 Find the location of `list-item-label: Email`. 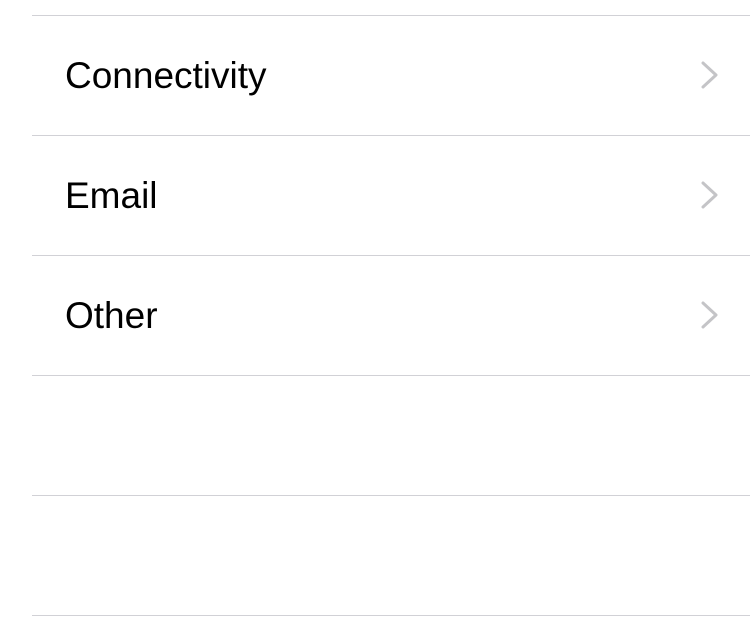

list-item-label: Email is located at coordinates (111, 195).